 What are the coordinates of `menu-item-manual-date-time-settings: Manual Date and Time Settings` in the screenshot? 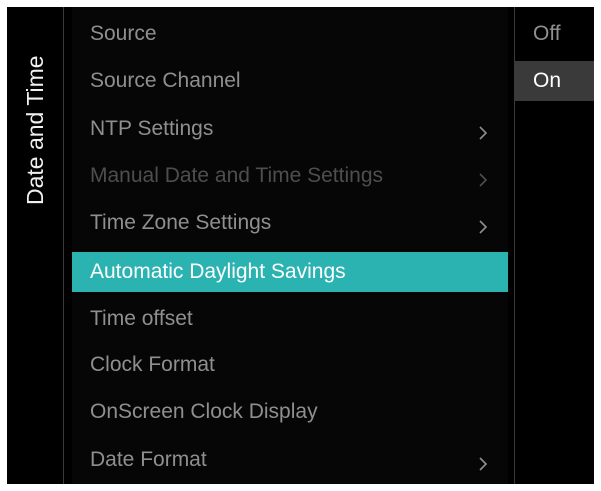 It's located at (290, 176).